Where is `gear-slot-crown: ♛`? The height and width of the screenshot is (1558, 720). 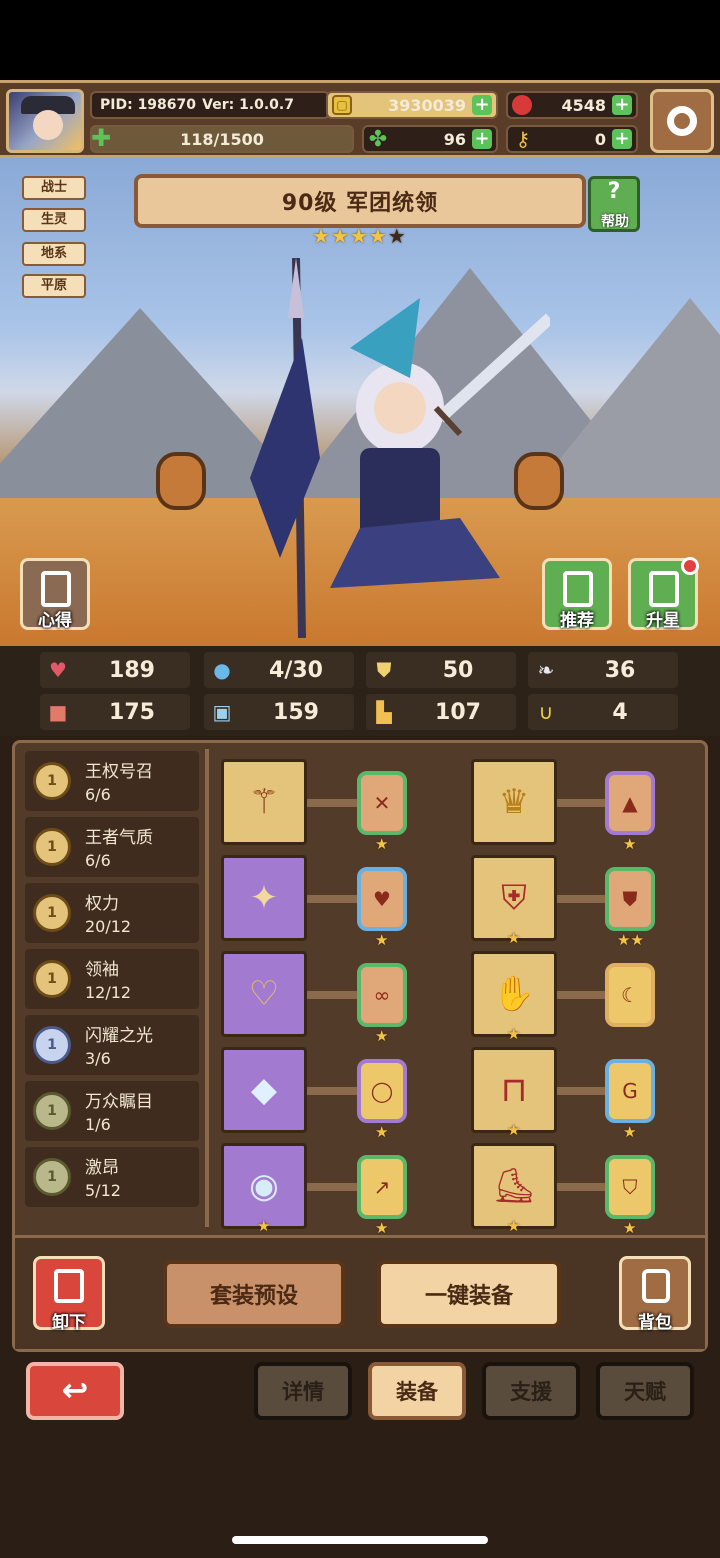
gear-slot-crown: ♛ is located at coordinates (514, 802).